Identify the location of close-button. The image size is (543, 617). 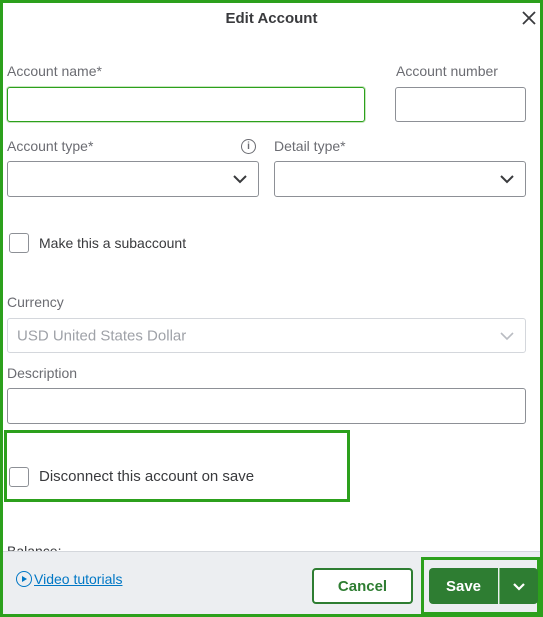
(529, 18).